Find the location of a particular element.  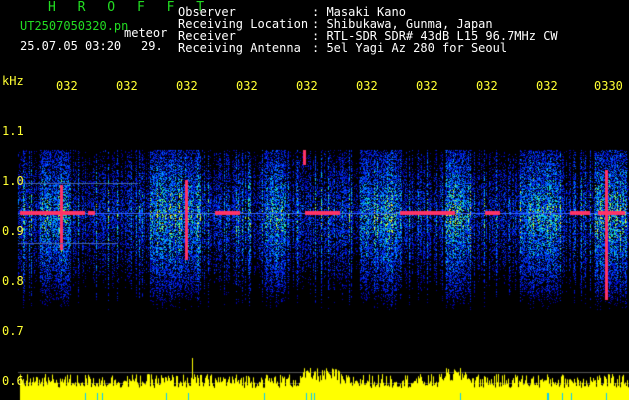

meteor-count: 29. is located at coordinates (152, 46).